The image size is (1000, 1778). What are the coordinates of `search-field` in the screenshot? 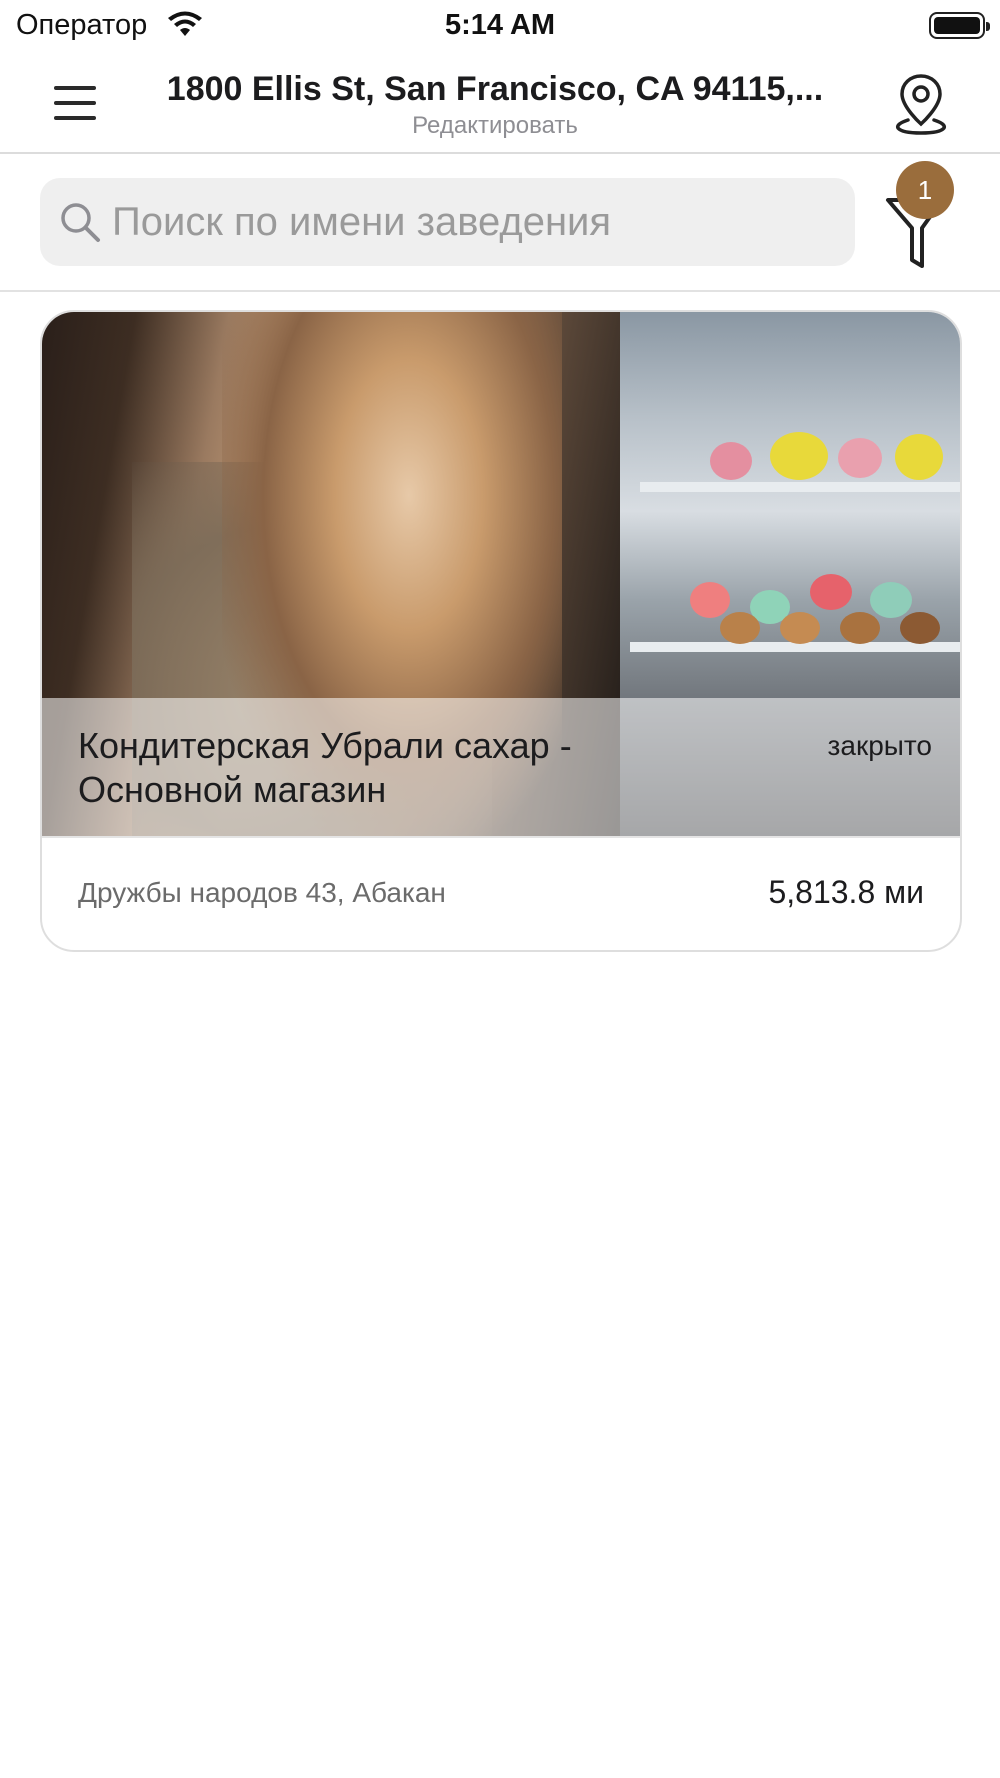 It's located at (447, 222).